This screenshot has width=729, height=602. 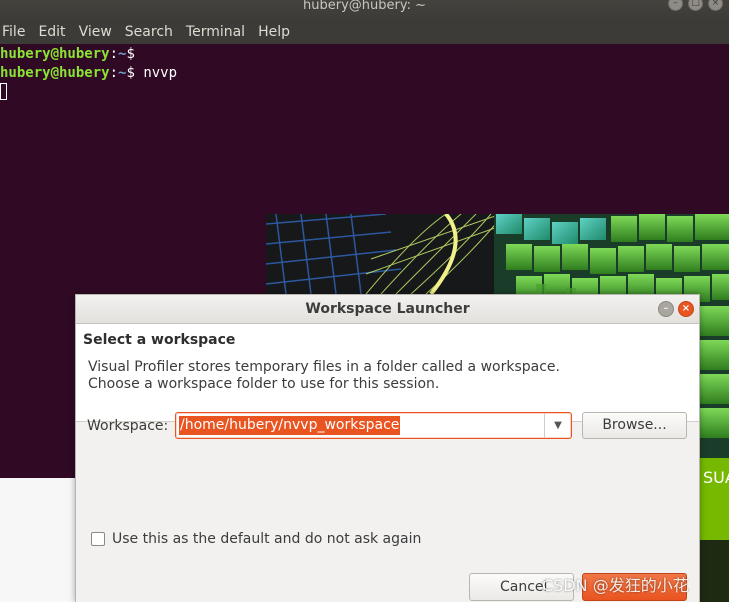 I want to click on dialog-minimize-icon: –, so click(x=666, y=309).